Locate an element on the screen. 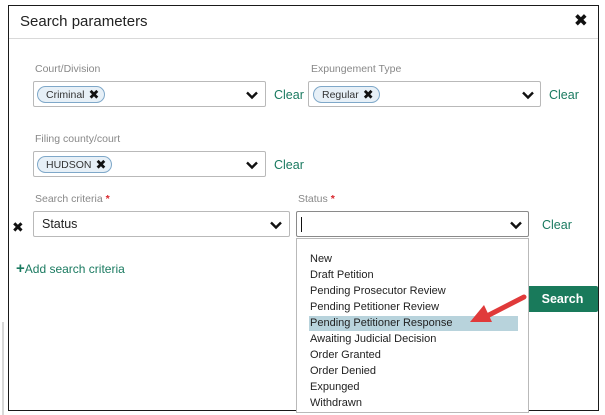 This screenshot has width=605, height=415. filing-county-label: Filing county/court is located at coordinates (78, 139).